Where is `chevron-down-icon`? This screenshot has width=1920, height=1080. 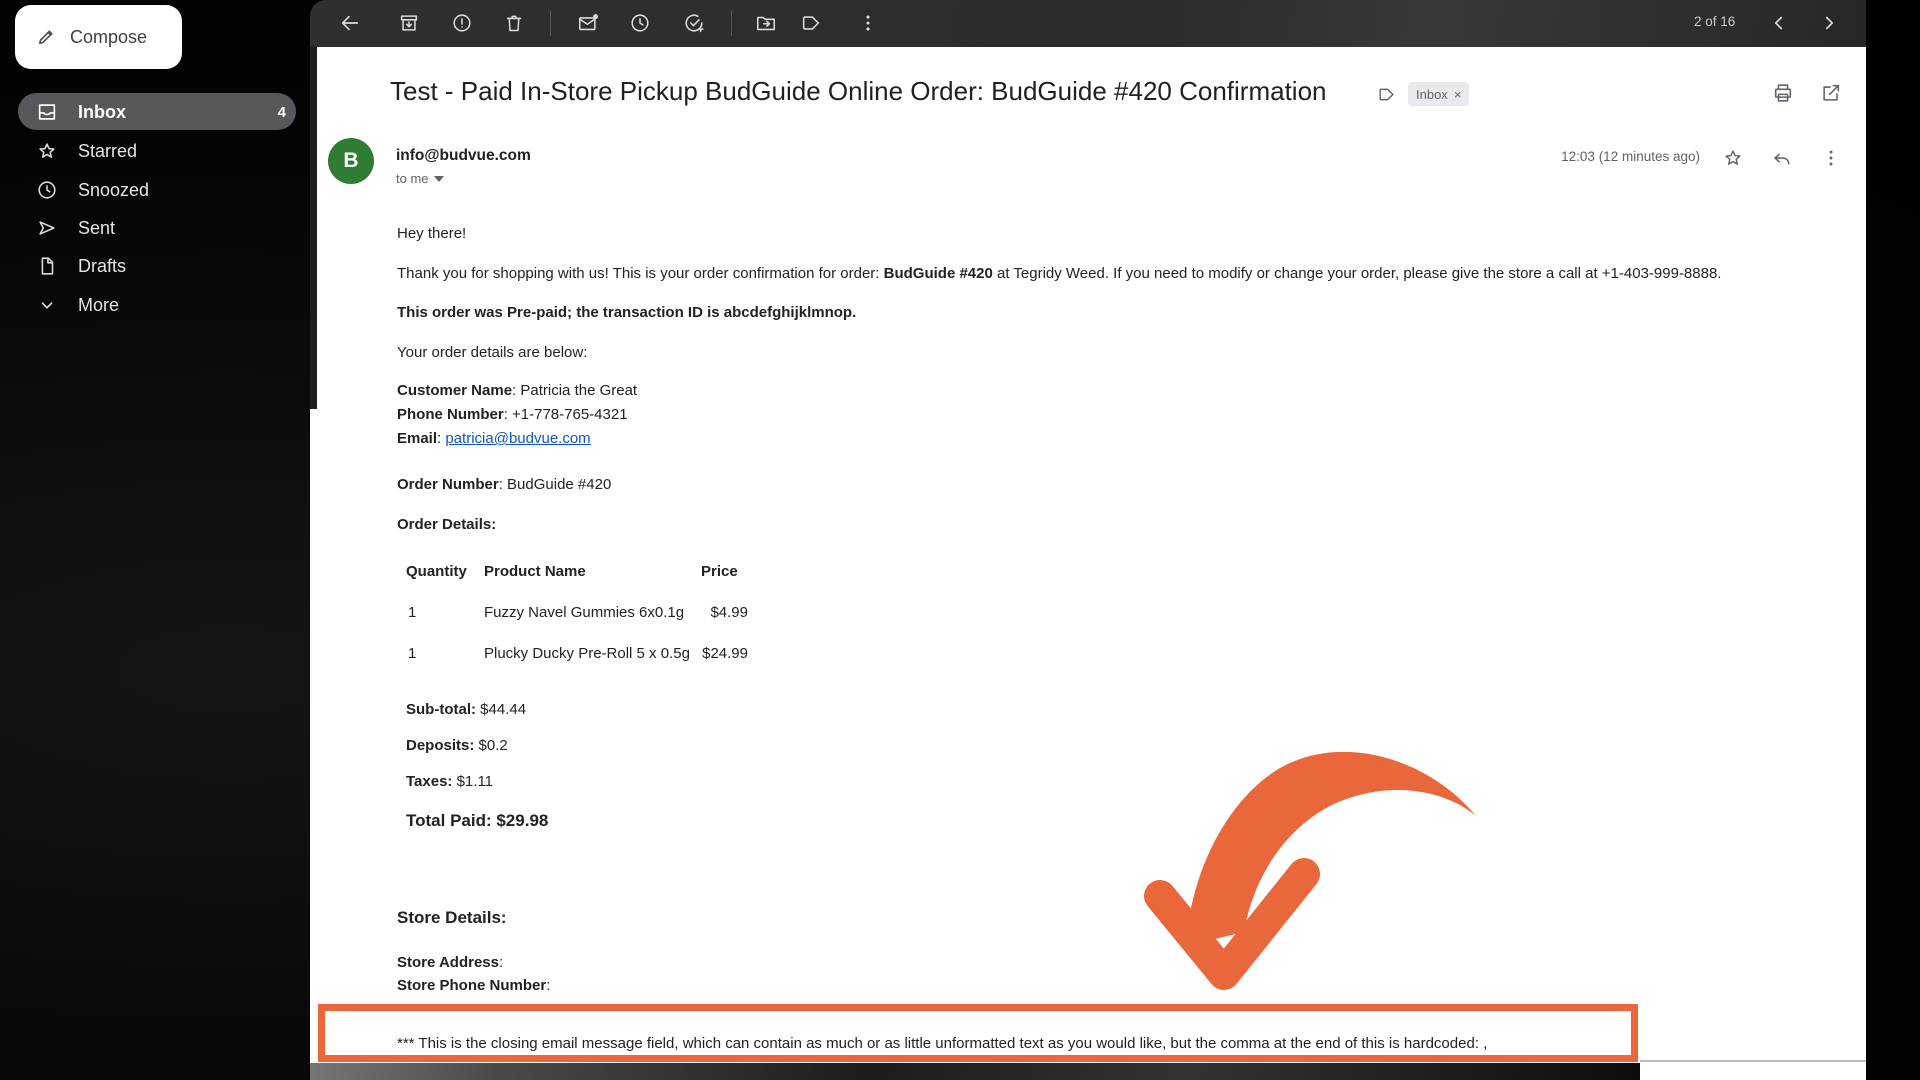 chevron-down-icon is located at coordinates (47, 305).